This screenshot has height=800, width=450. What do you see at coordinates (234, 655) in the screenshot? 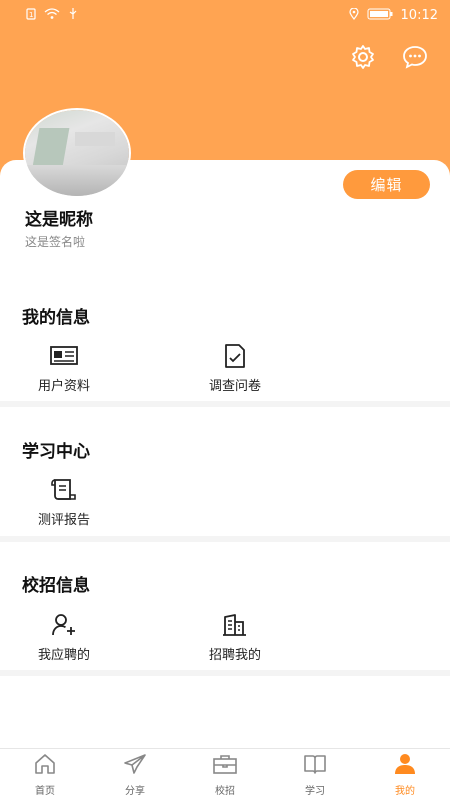
I see `recruiting-me-label: 招聘我的` at bounding box center [234, 655].